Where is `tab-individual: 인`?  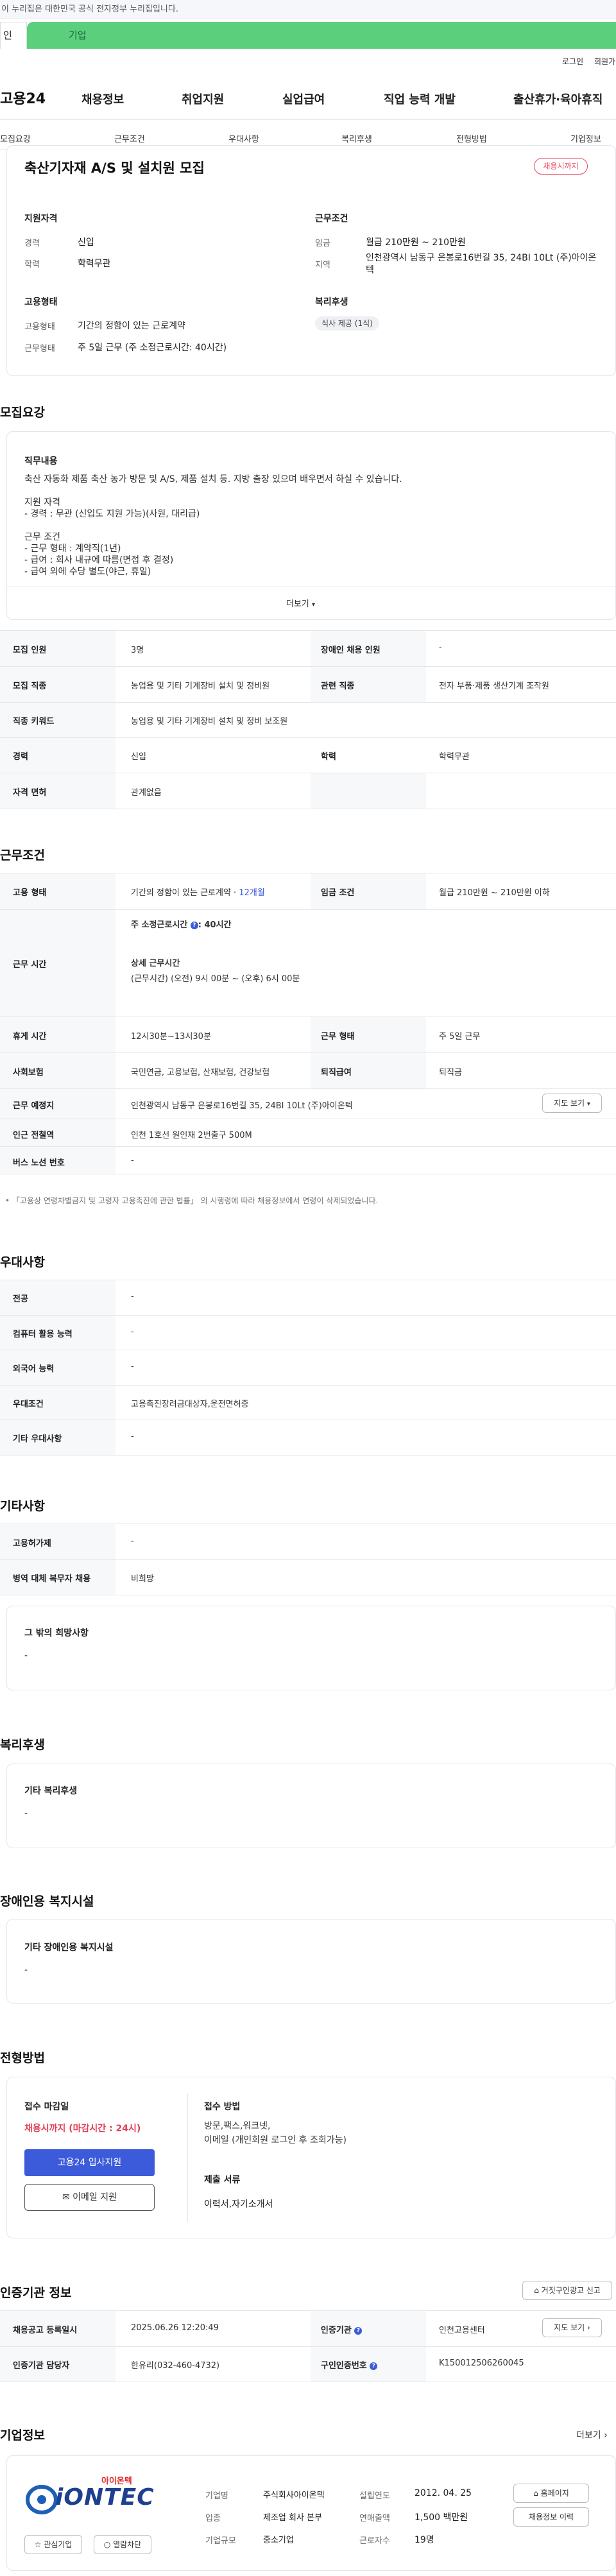 tab-individual: 인 is located at coordinates (14, 35).